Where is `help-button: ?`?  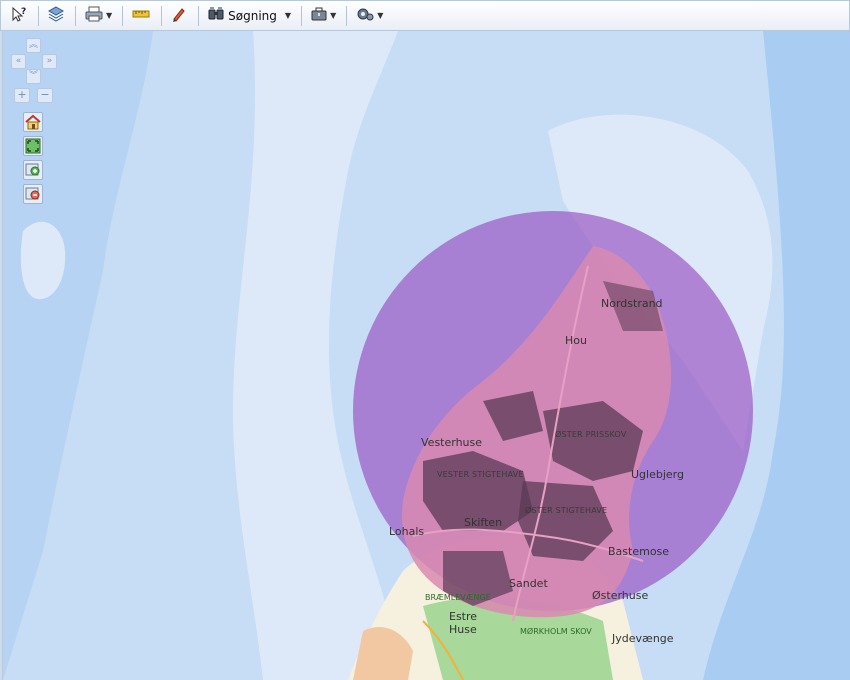 help-button: ? is located at coordinates (19, 16).